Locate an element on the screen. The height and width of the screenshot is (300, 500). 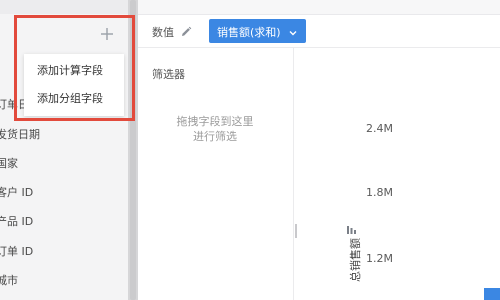
field-item-product-id: 产品 ID is located at coordinates (16, 221).